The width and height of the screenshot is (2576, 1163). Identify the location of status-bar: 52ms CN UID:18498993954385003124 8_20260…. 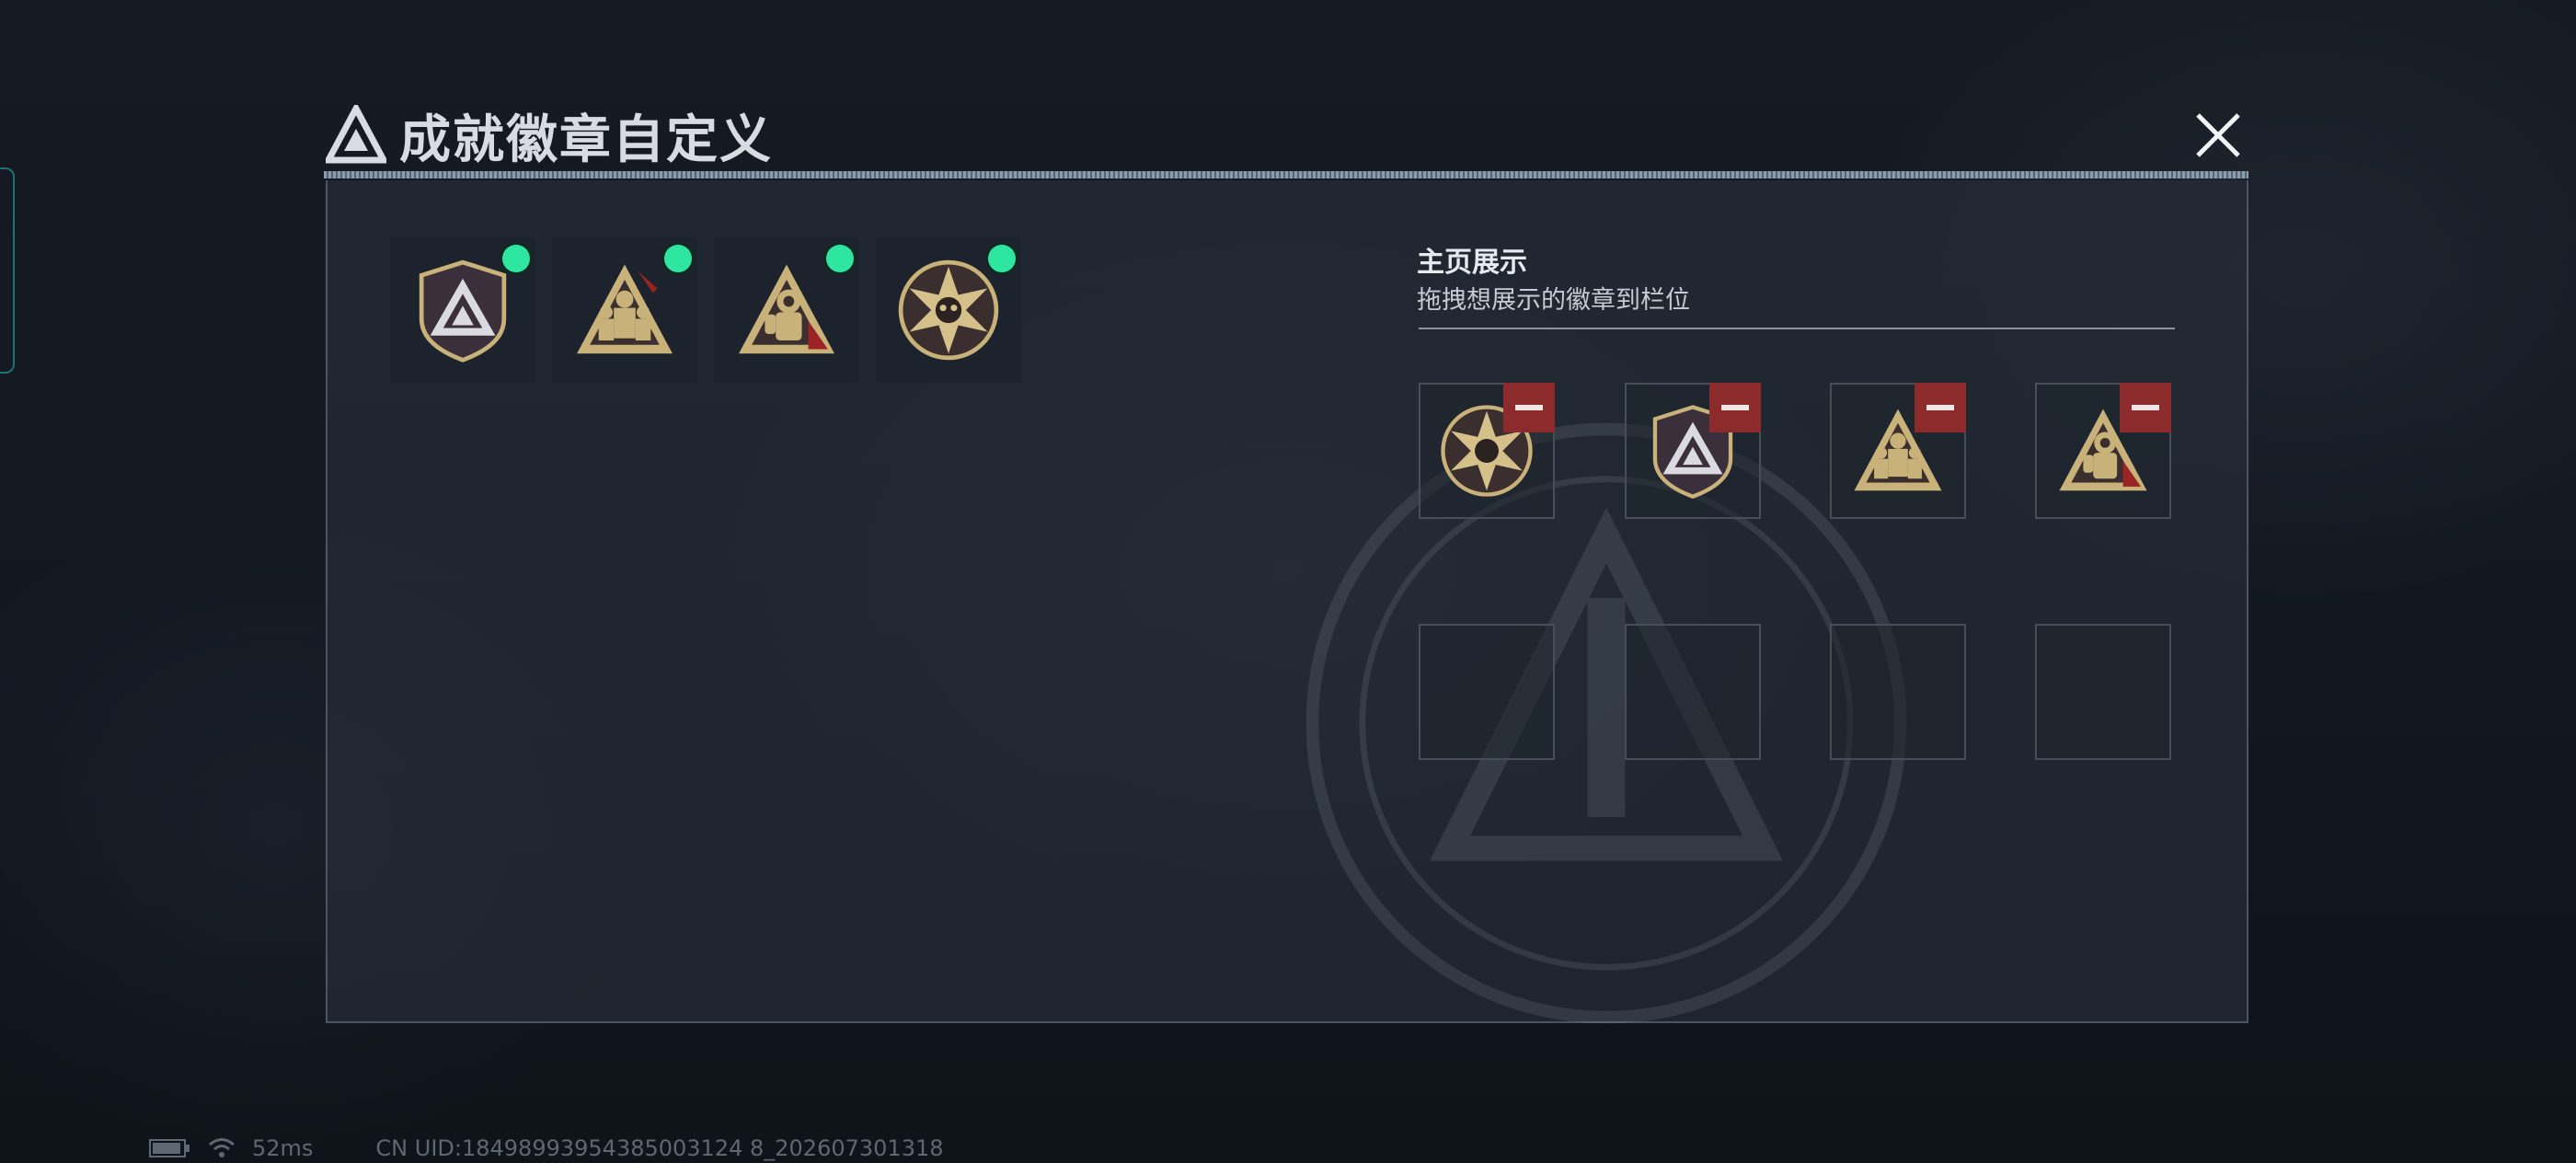
(546, 1148).